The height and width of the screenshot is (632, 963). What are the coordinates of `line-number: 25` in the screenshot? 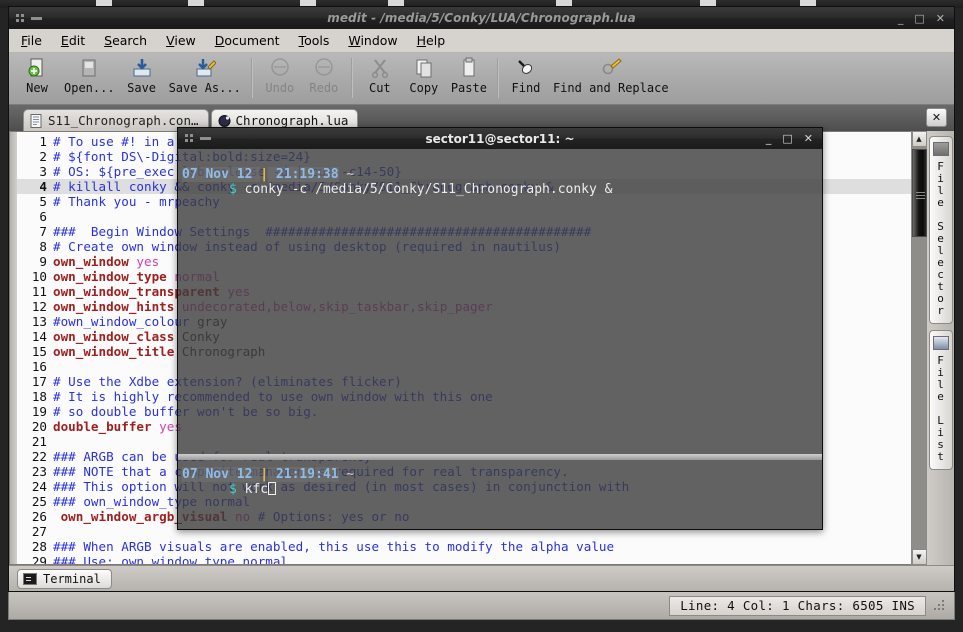 It's located at (39, 501).